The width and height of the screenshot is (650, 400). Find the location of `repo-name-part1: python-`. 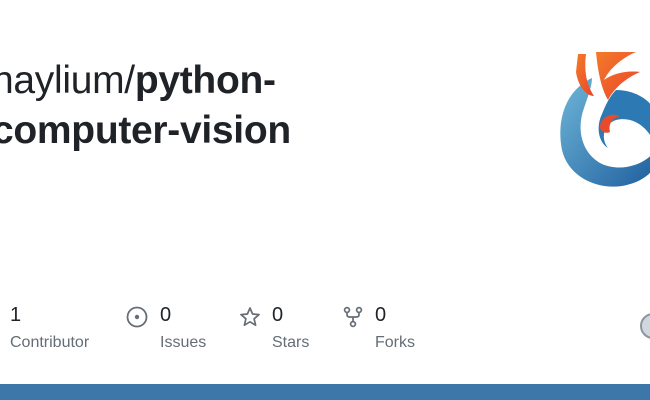

repo-name-part1: python- is located at coordinates (205, 80).